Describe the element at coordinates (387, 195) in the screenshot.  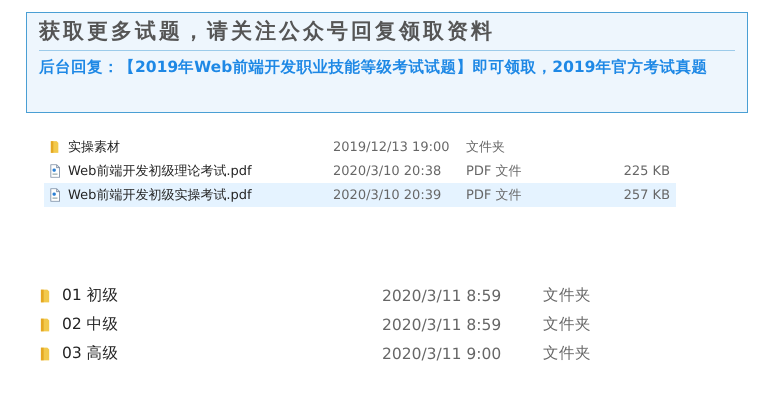
I see `modified-date: 2020/3/10 20:39` at that location.